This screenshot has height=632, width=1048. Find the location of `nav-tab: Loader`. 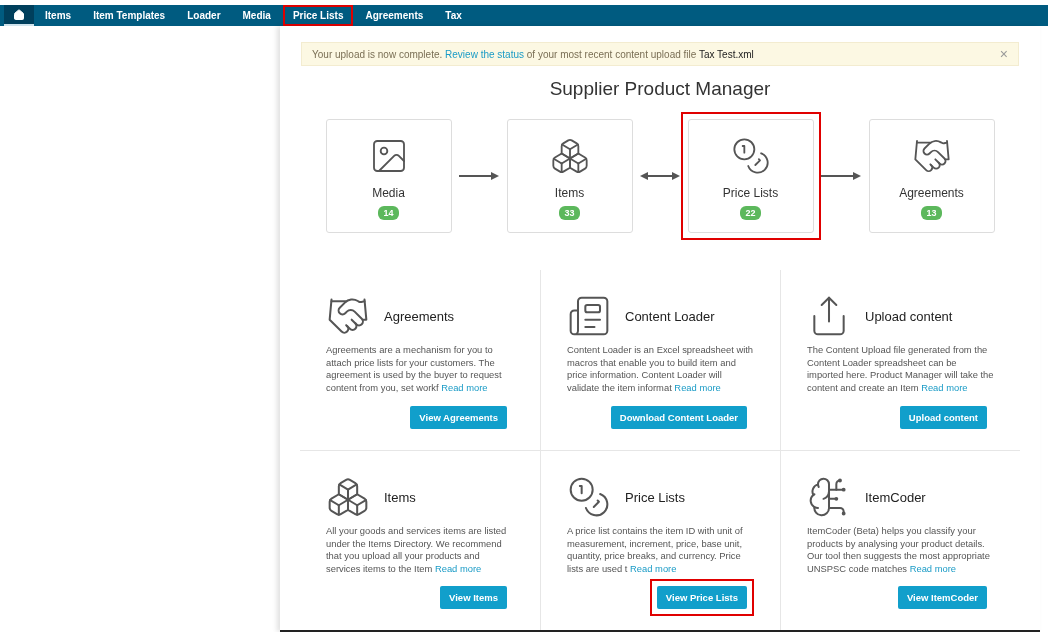

nav-tab: Loader is located at coordinates (204, 15).